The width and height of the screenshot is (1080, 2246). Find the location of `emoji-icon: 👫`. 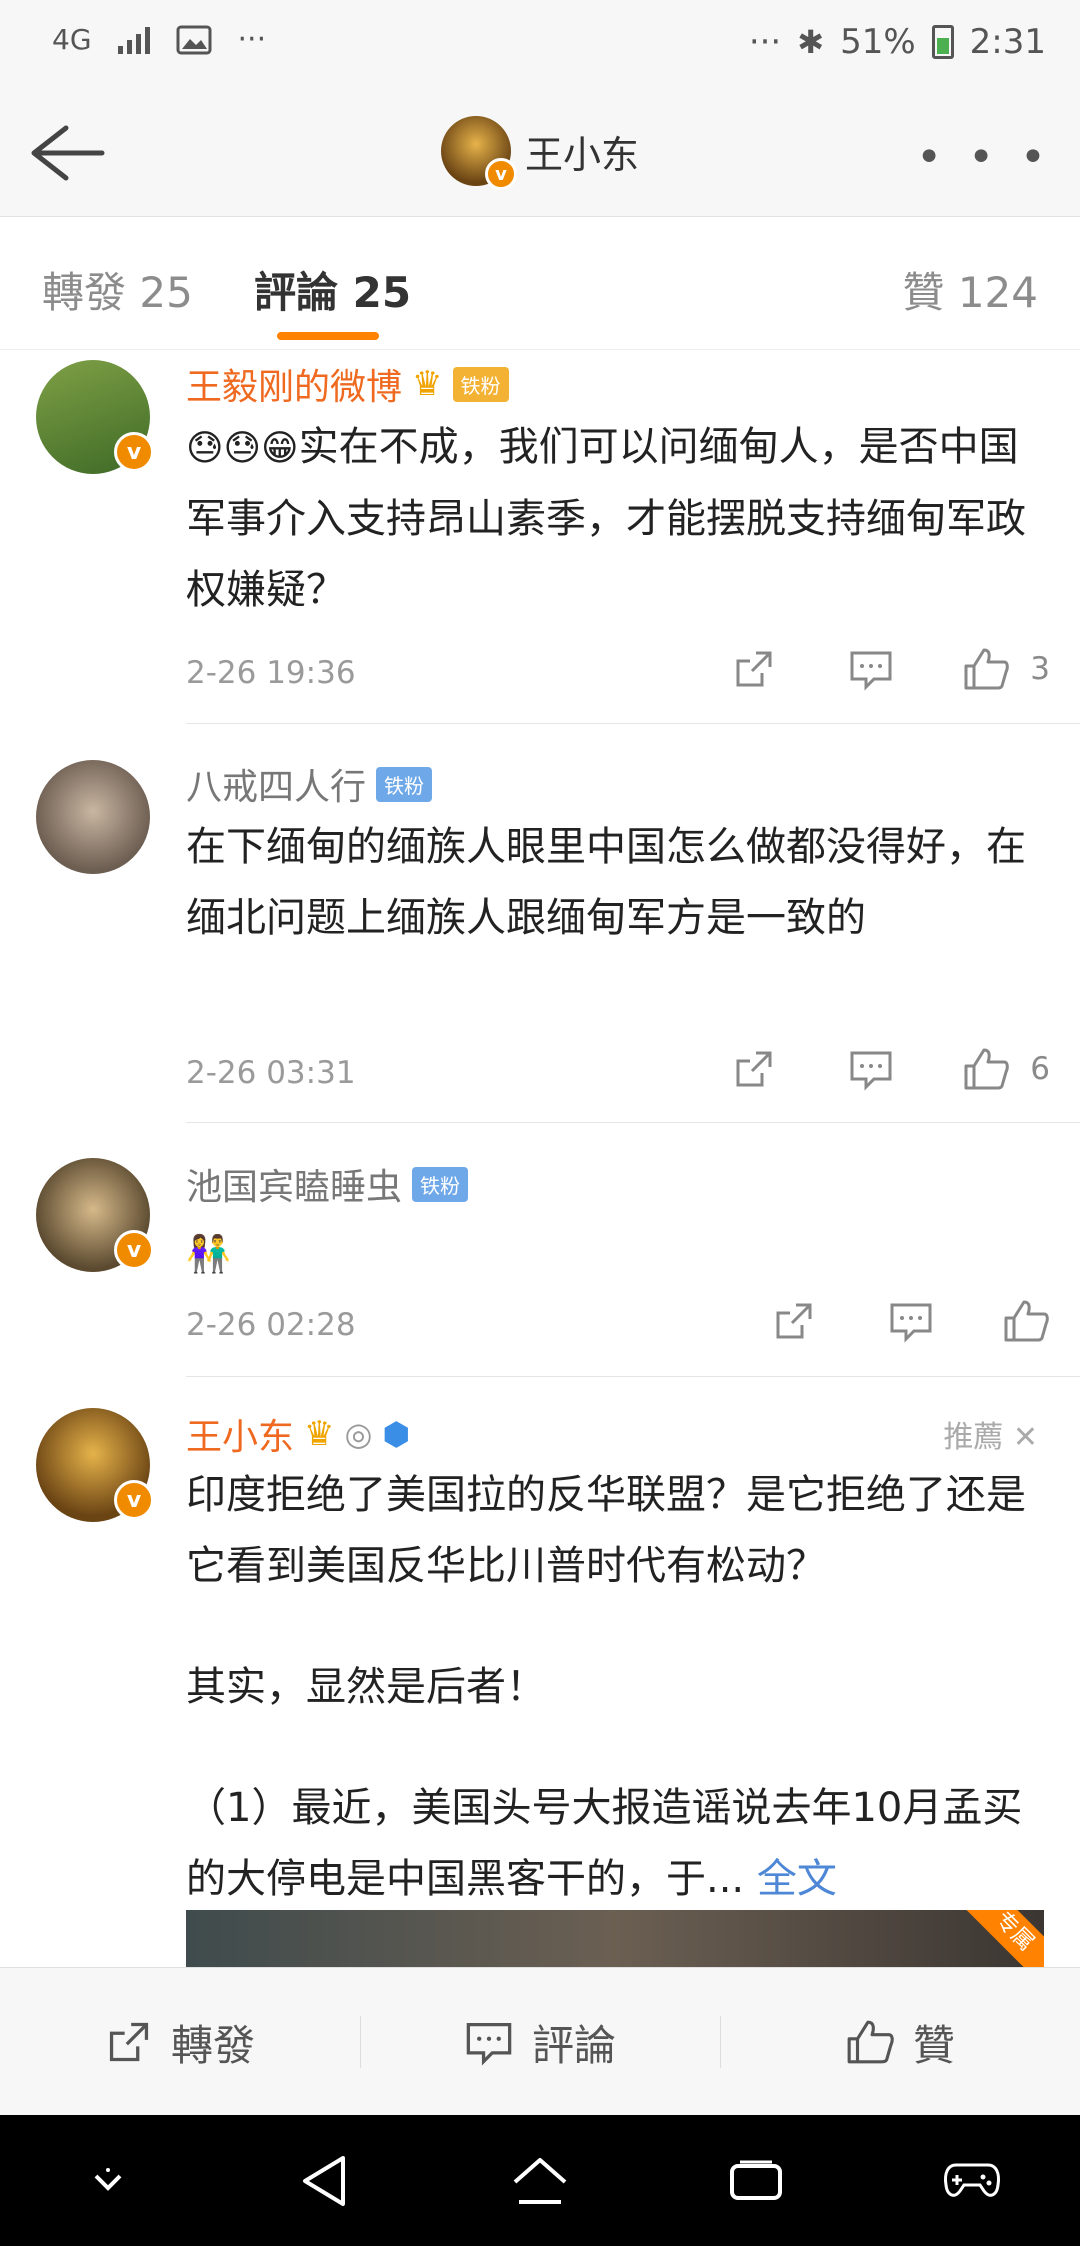

emoji-icon: 👫 is located at coordinates (208, 1254).